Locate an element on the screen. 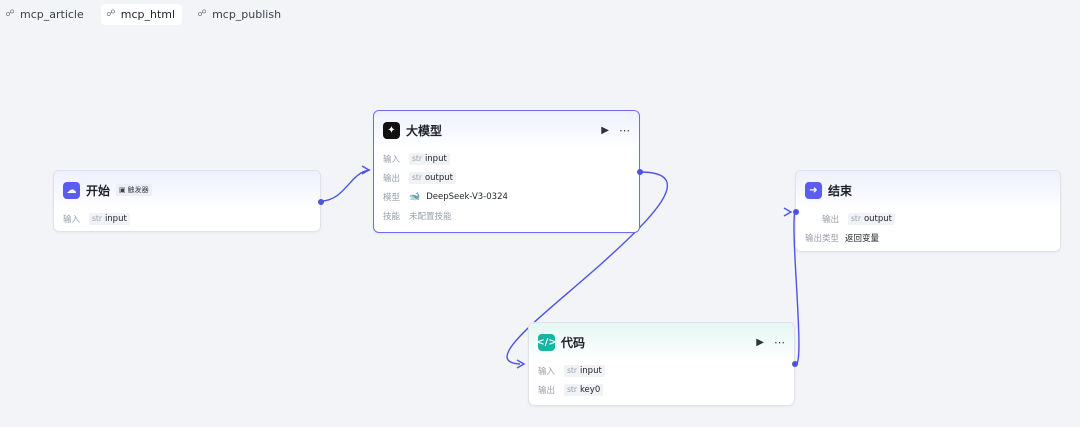 This screenshot has width=1080, height=427. end-output-kind-row: 输出类型 返回变量 is located at coordinates (928, 237).